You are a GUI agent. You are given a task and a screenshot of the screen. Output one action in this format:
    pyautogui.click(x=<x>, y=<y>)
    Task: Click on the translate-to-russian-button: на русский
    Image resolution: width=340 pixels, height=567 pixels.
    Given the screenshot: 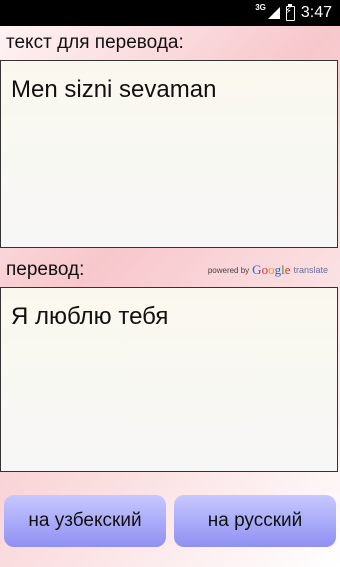 What is the action you would take?
    pyautogui.click(x=255, y=521)
    